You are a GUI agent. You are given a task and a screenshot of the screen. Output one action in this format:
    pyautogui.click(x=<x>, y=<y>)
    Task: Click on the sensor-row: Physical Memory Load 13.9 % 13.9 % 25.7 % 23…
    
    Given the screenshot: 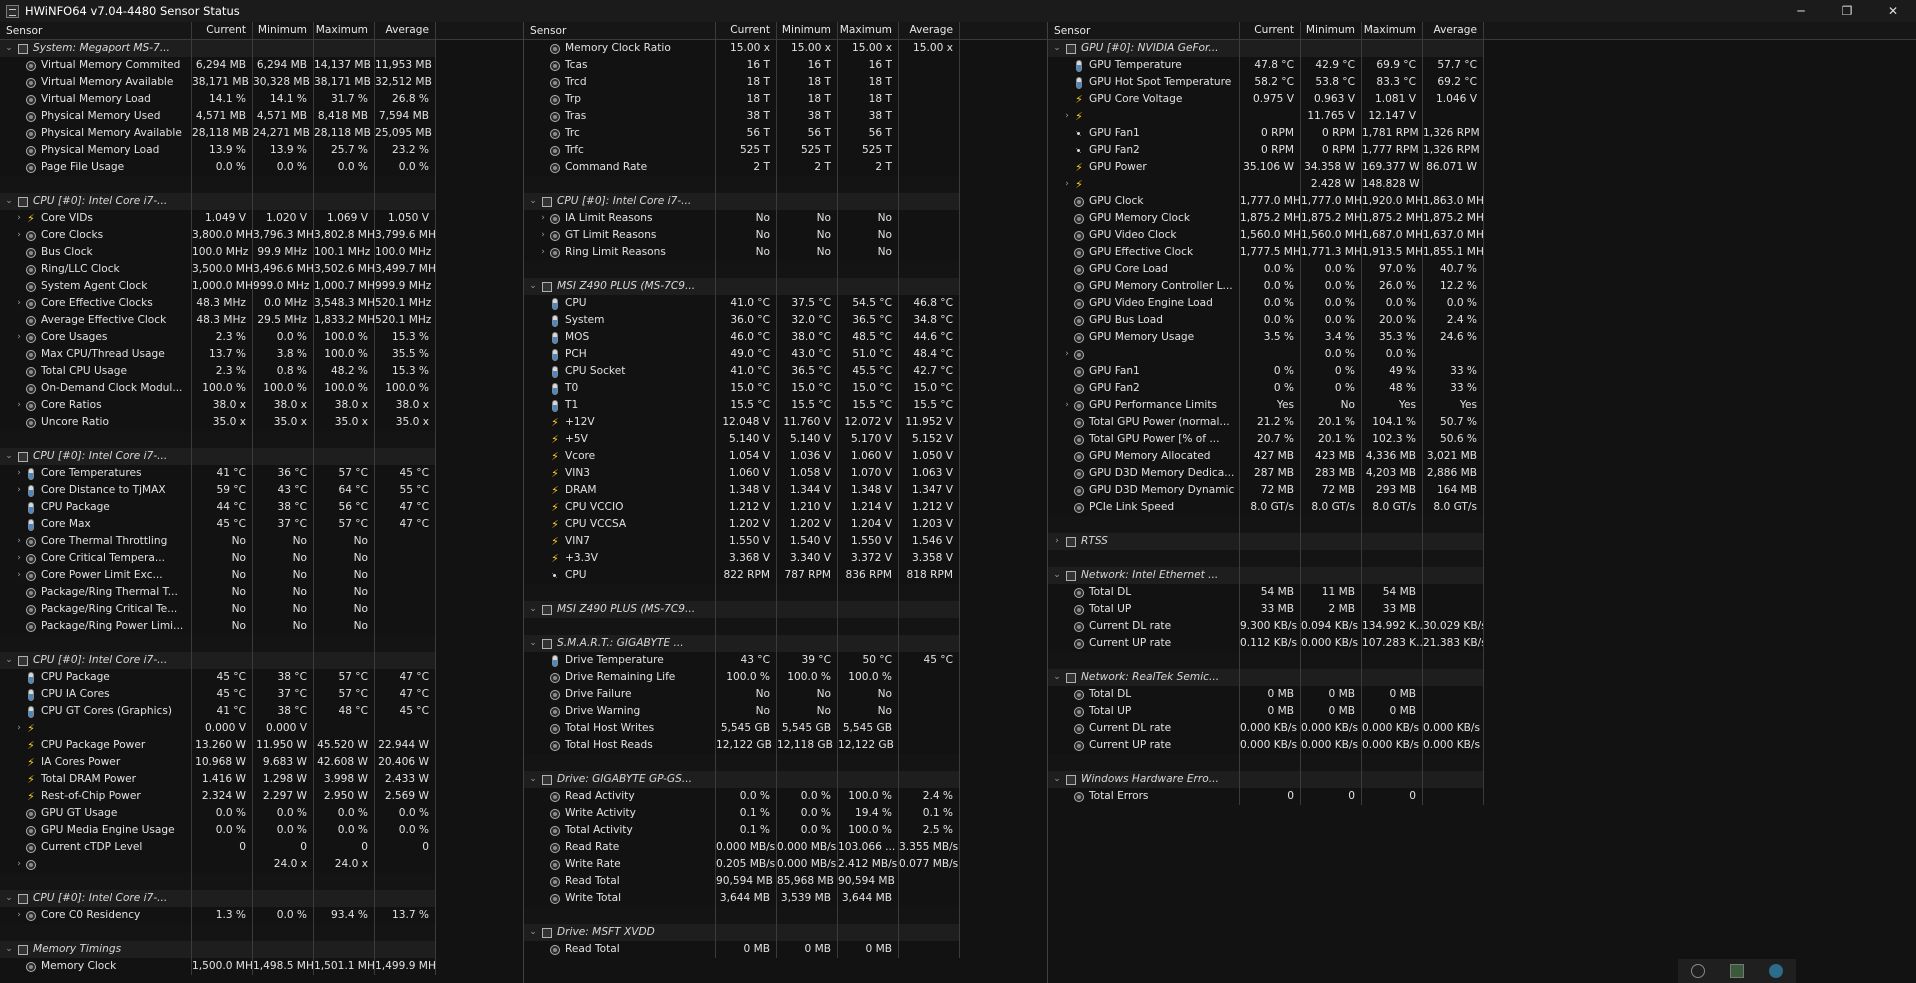 What is the action you would take?
    pyautogui.click(x=261, y=150)
    